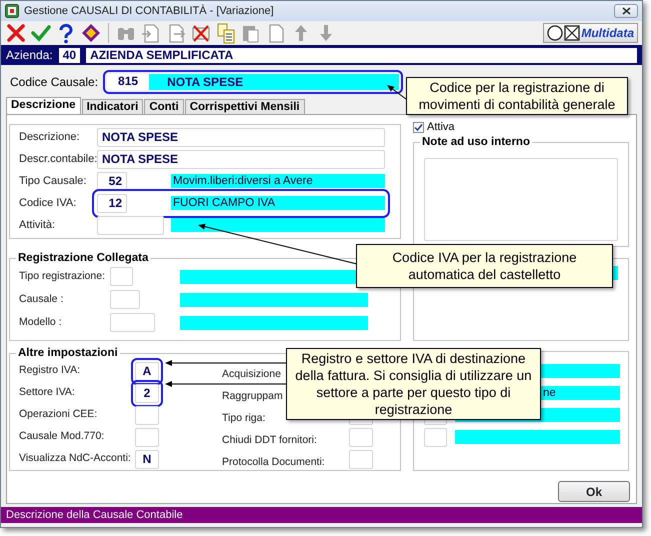  What do you see at coordinates (517, 96) in the screenshot?
I see `callout-tooltip: Codice per la registrazione di movimenti di contabilità generale` at bounding box center [517, 96].